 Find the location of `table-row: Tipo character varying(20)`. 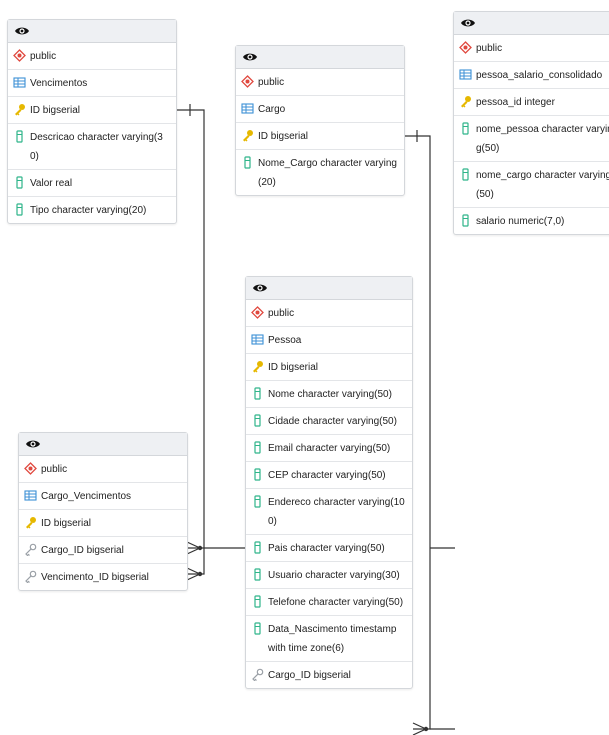

table-row: Tipo character varying(20) is located at coordinates (92, 210).